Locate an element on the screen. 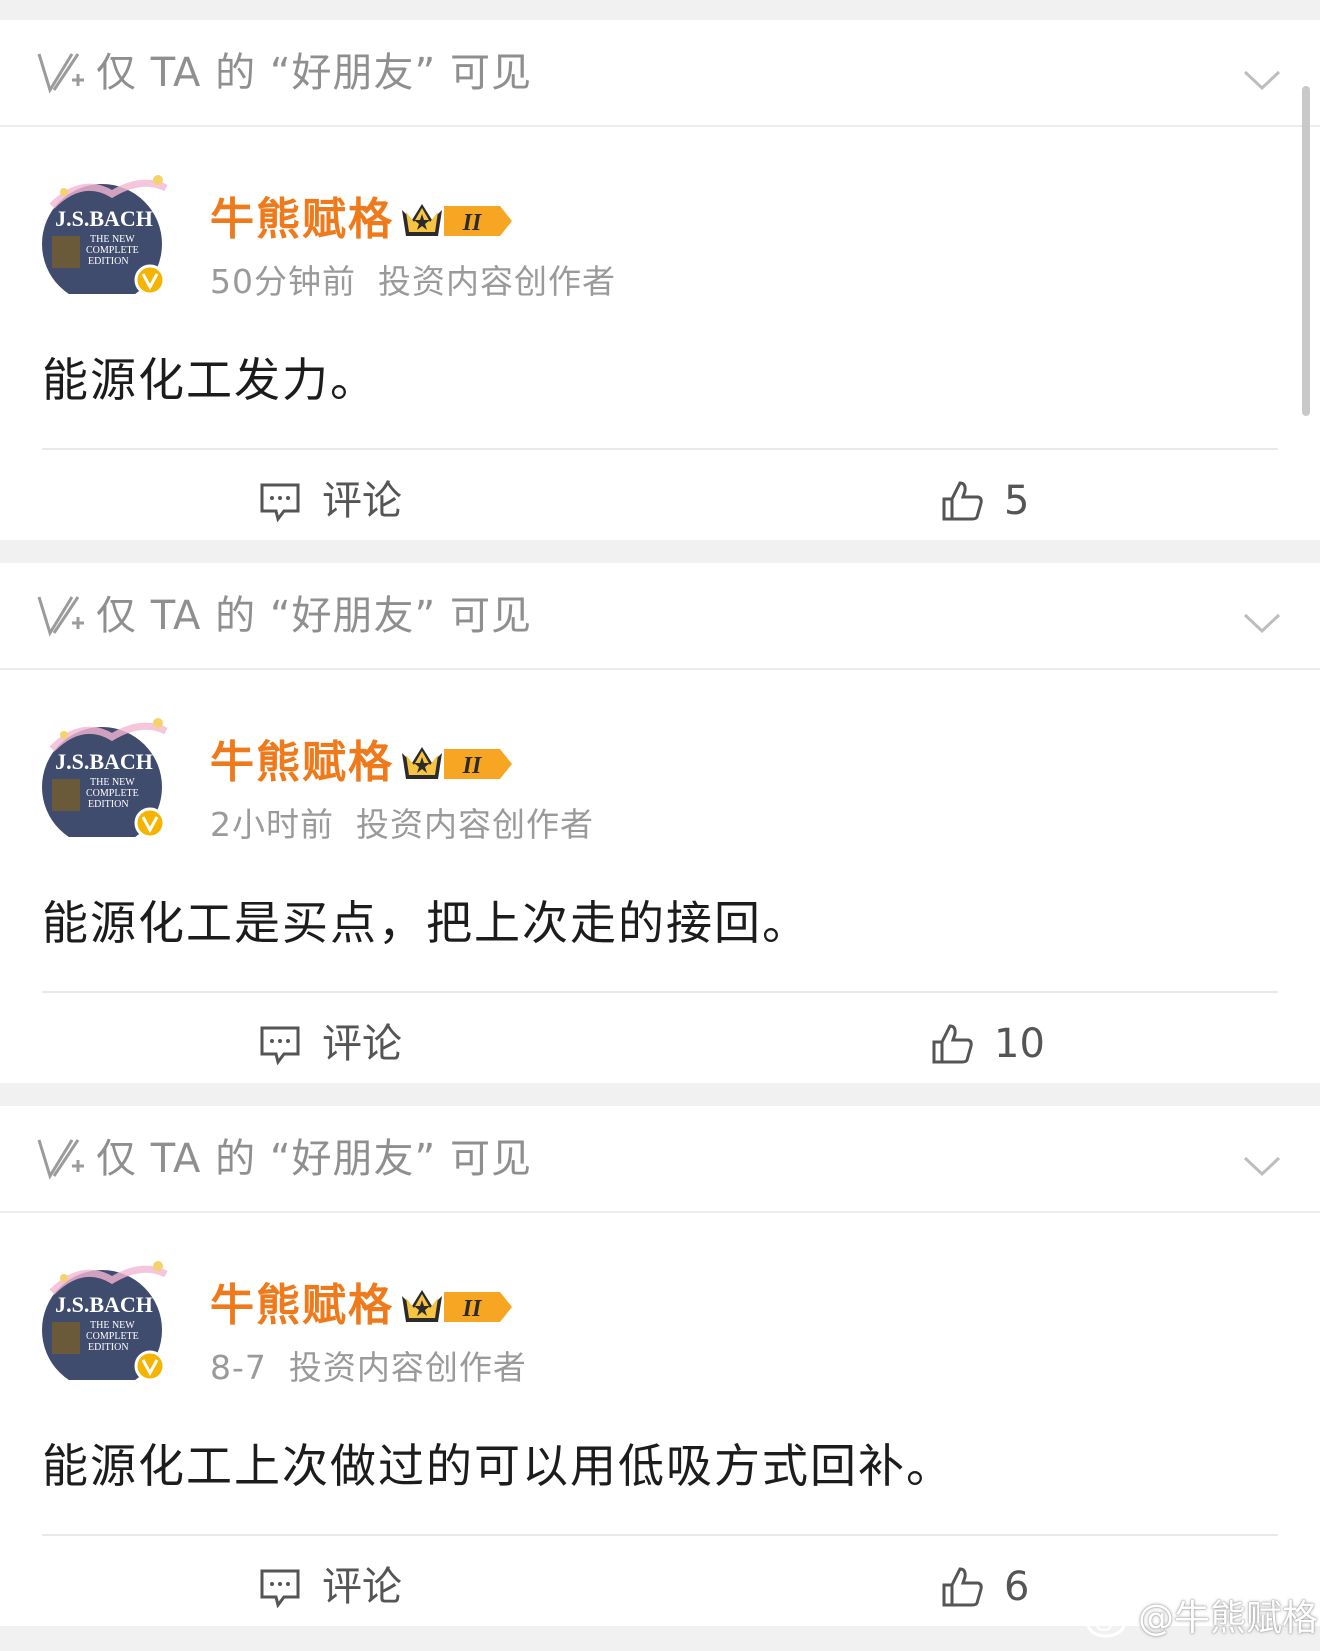  scrollbar is located at coordinates (1306, 251).